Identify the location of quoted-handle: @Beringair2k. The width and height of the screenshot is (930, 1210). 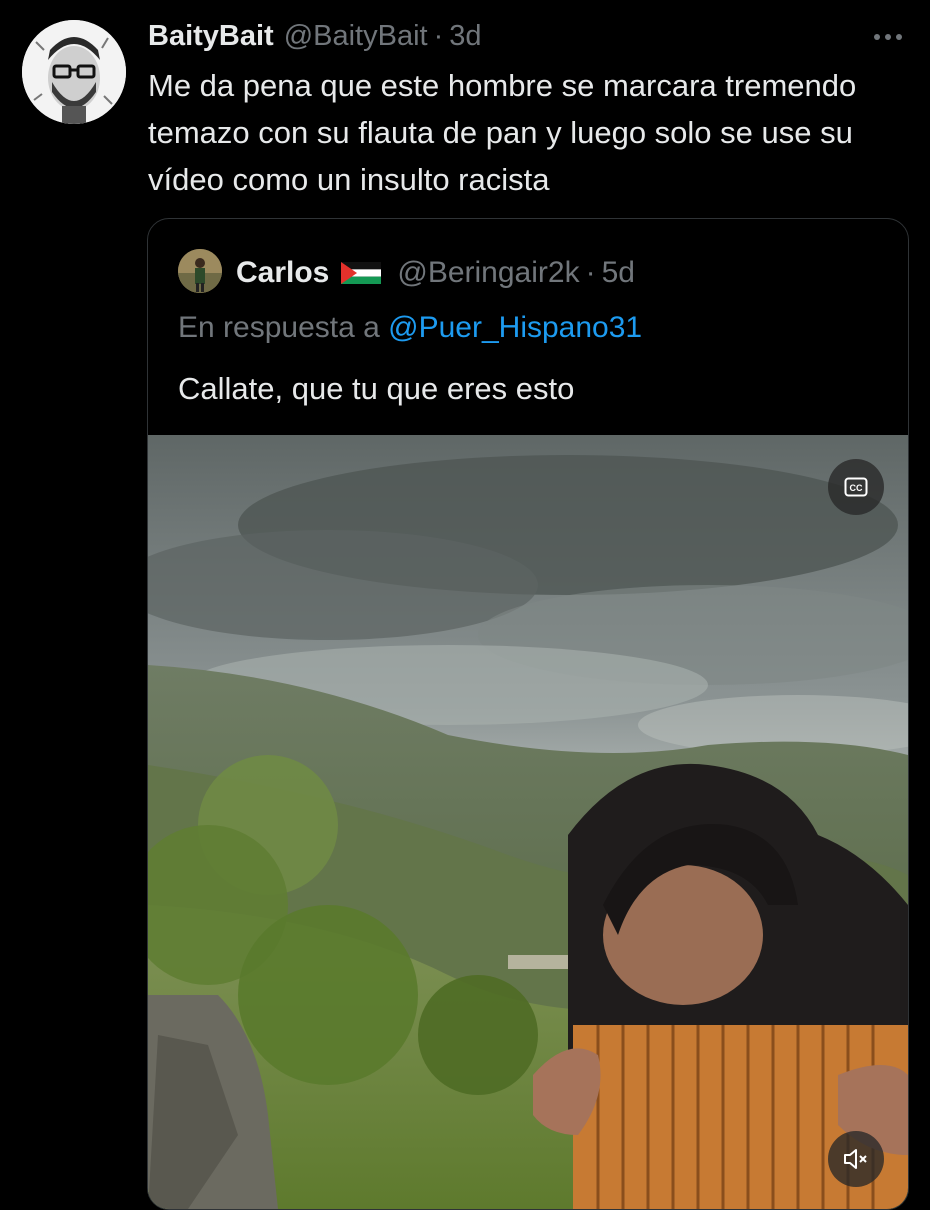
(488, 273).